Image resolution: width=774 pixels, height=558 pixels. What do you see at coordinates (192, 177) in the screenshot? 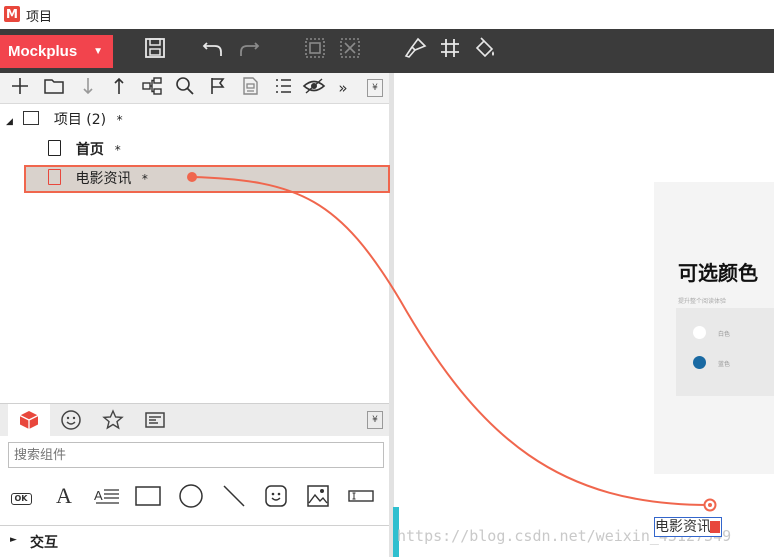
I see `link-start-dot` at bounding box center [192, 177].